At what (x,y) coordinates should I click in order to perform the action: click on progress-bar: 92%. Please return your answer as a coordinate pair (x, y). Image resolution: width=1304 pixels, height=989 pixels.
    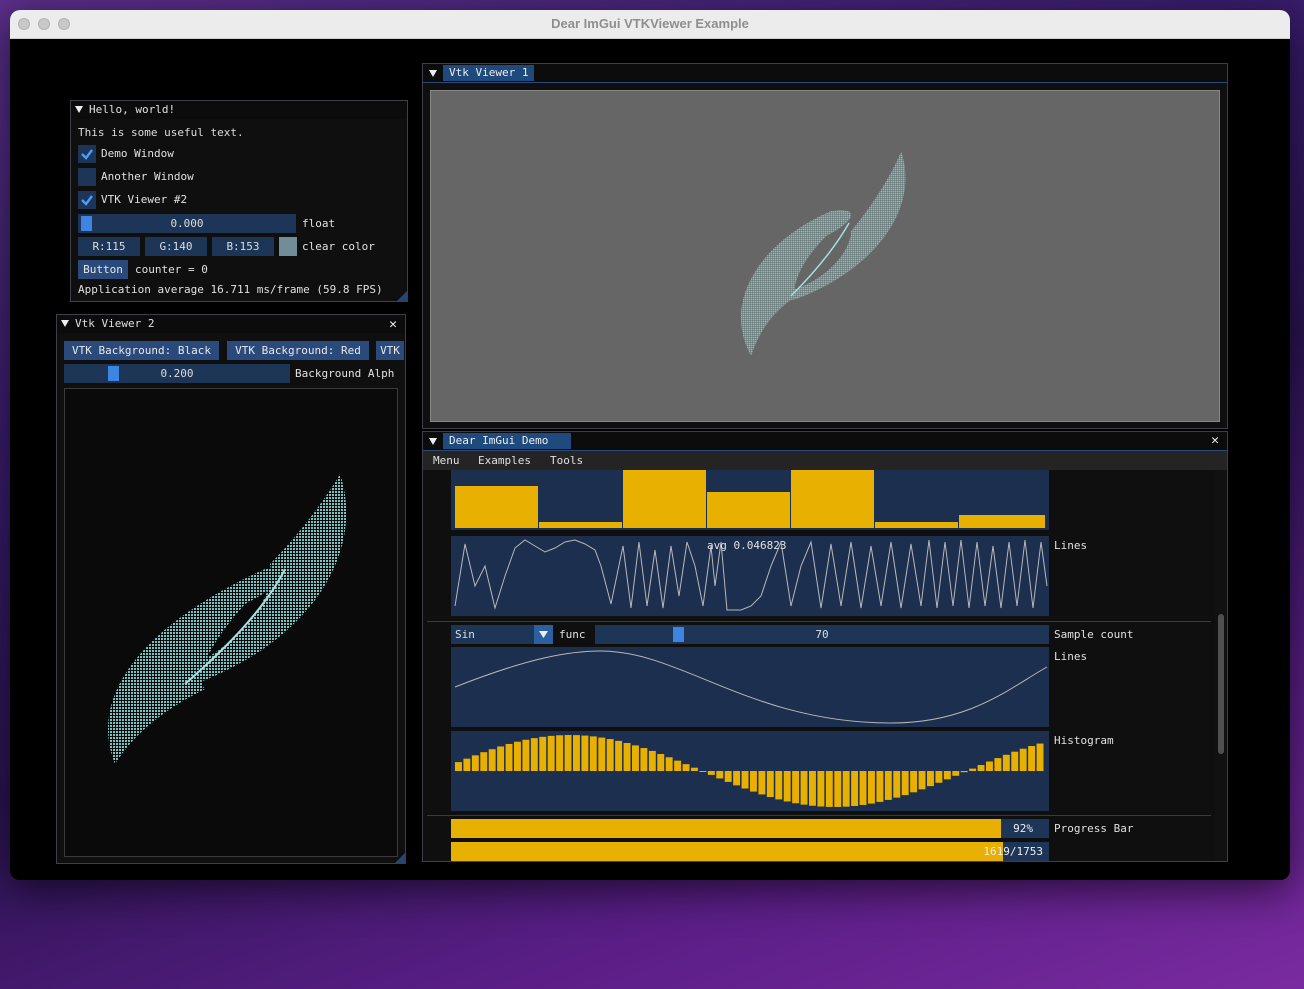
    Looking at the image, I should click on (750, 828).